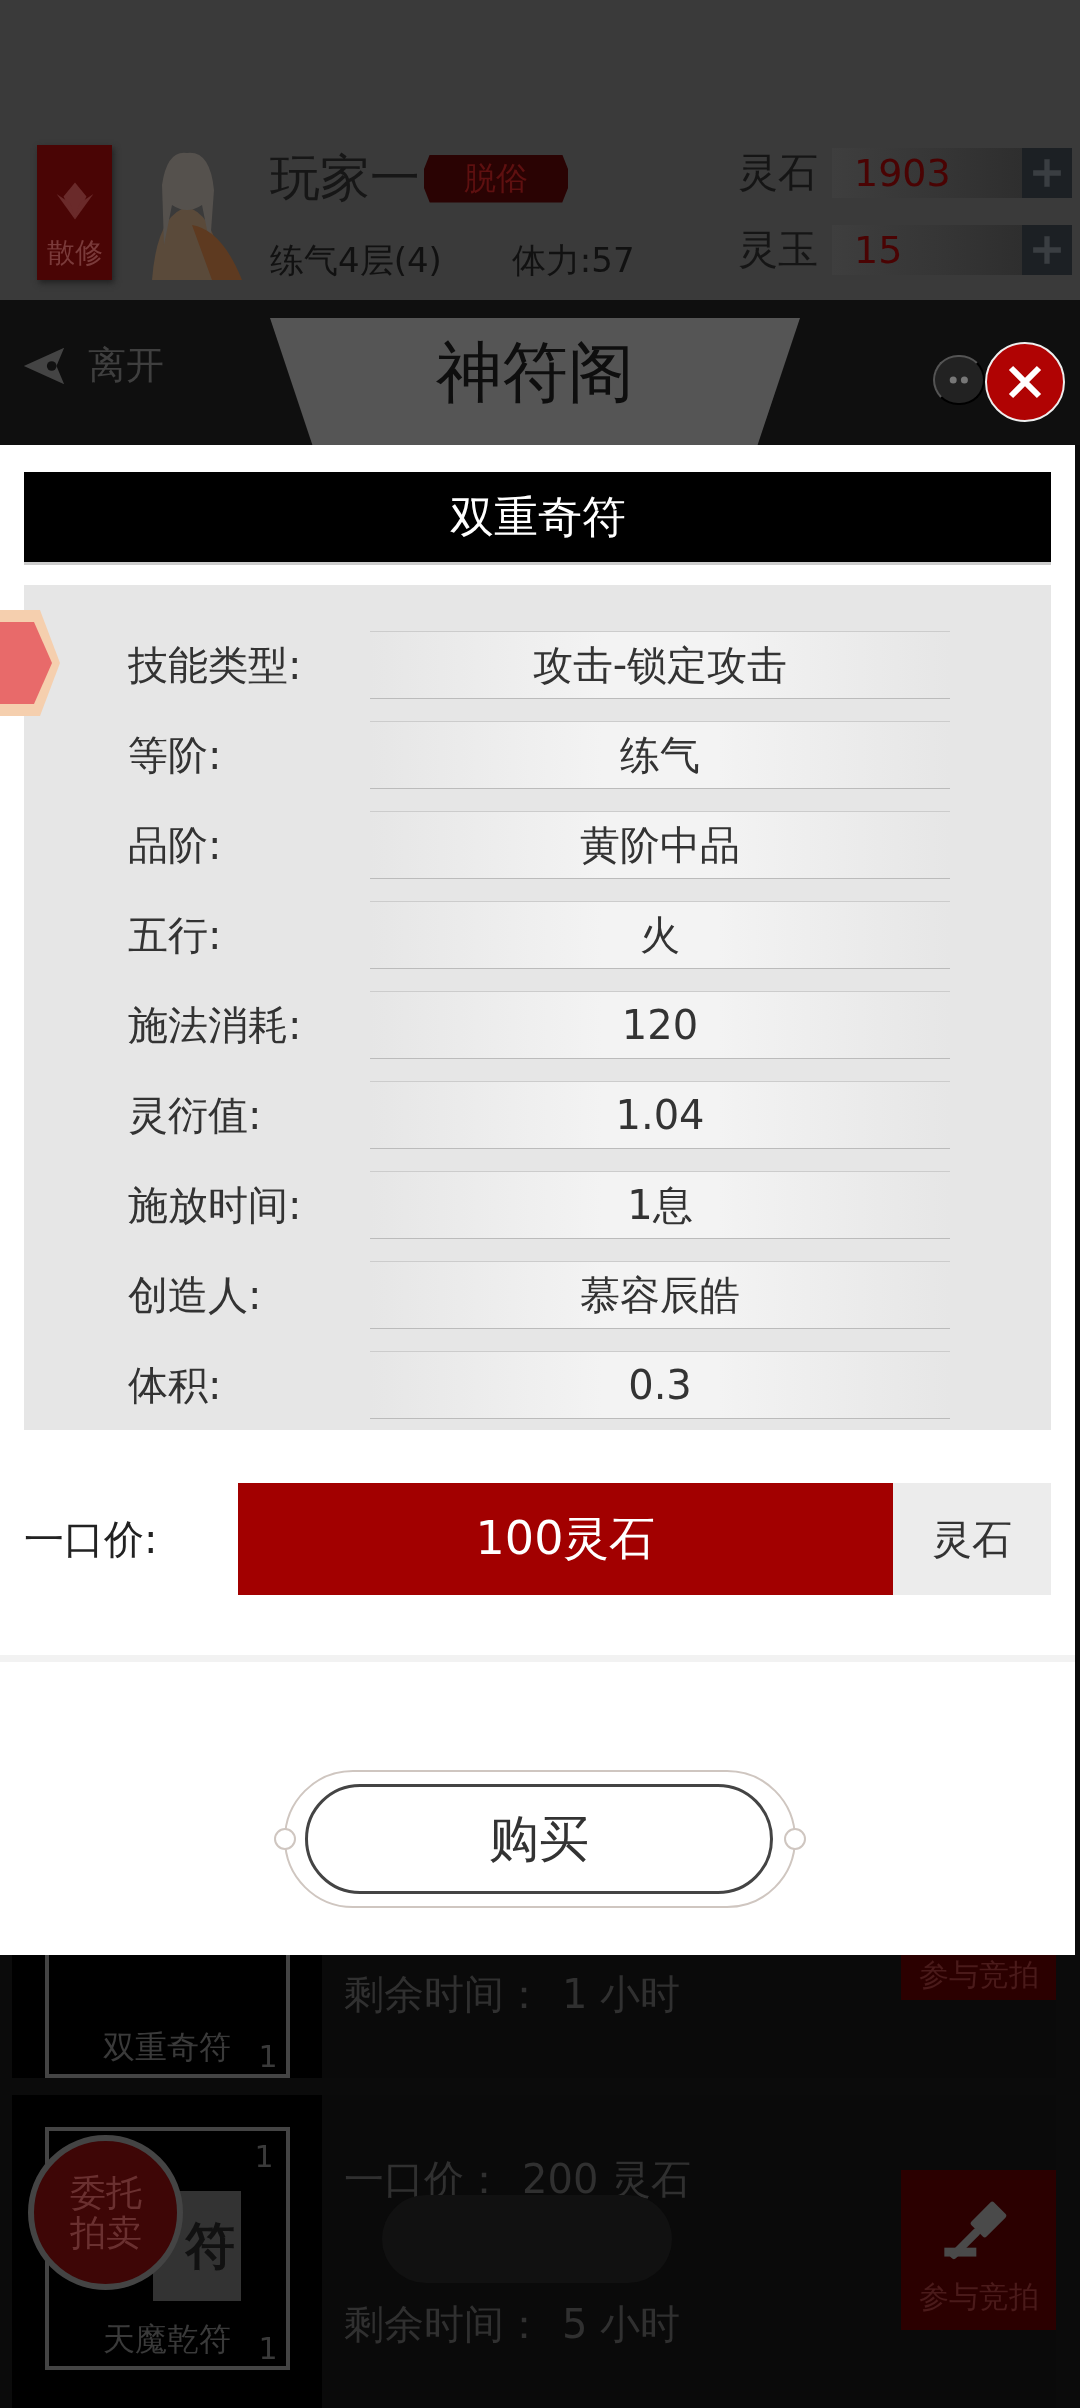 This screenshot has width=1080, height=2408. I want to click on attribute-value: 1.04, so click(660, 1115).